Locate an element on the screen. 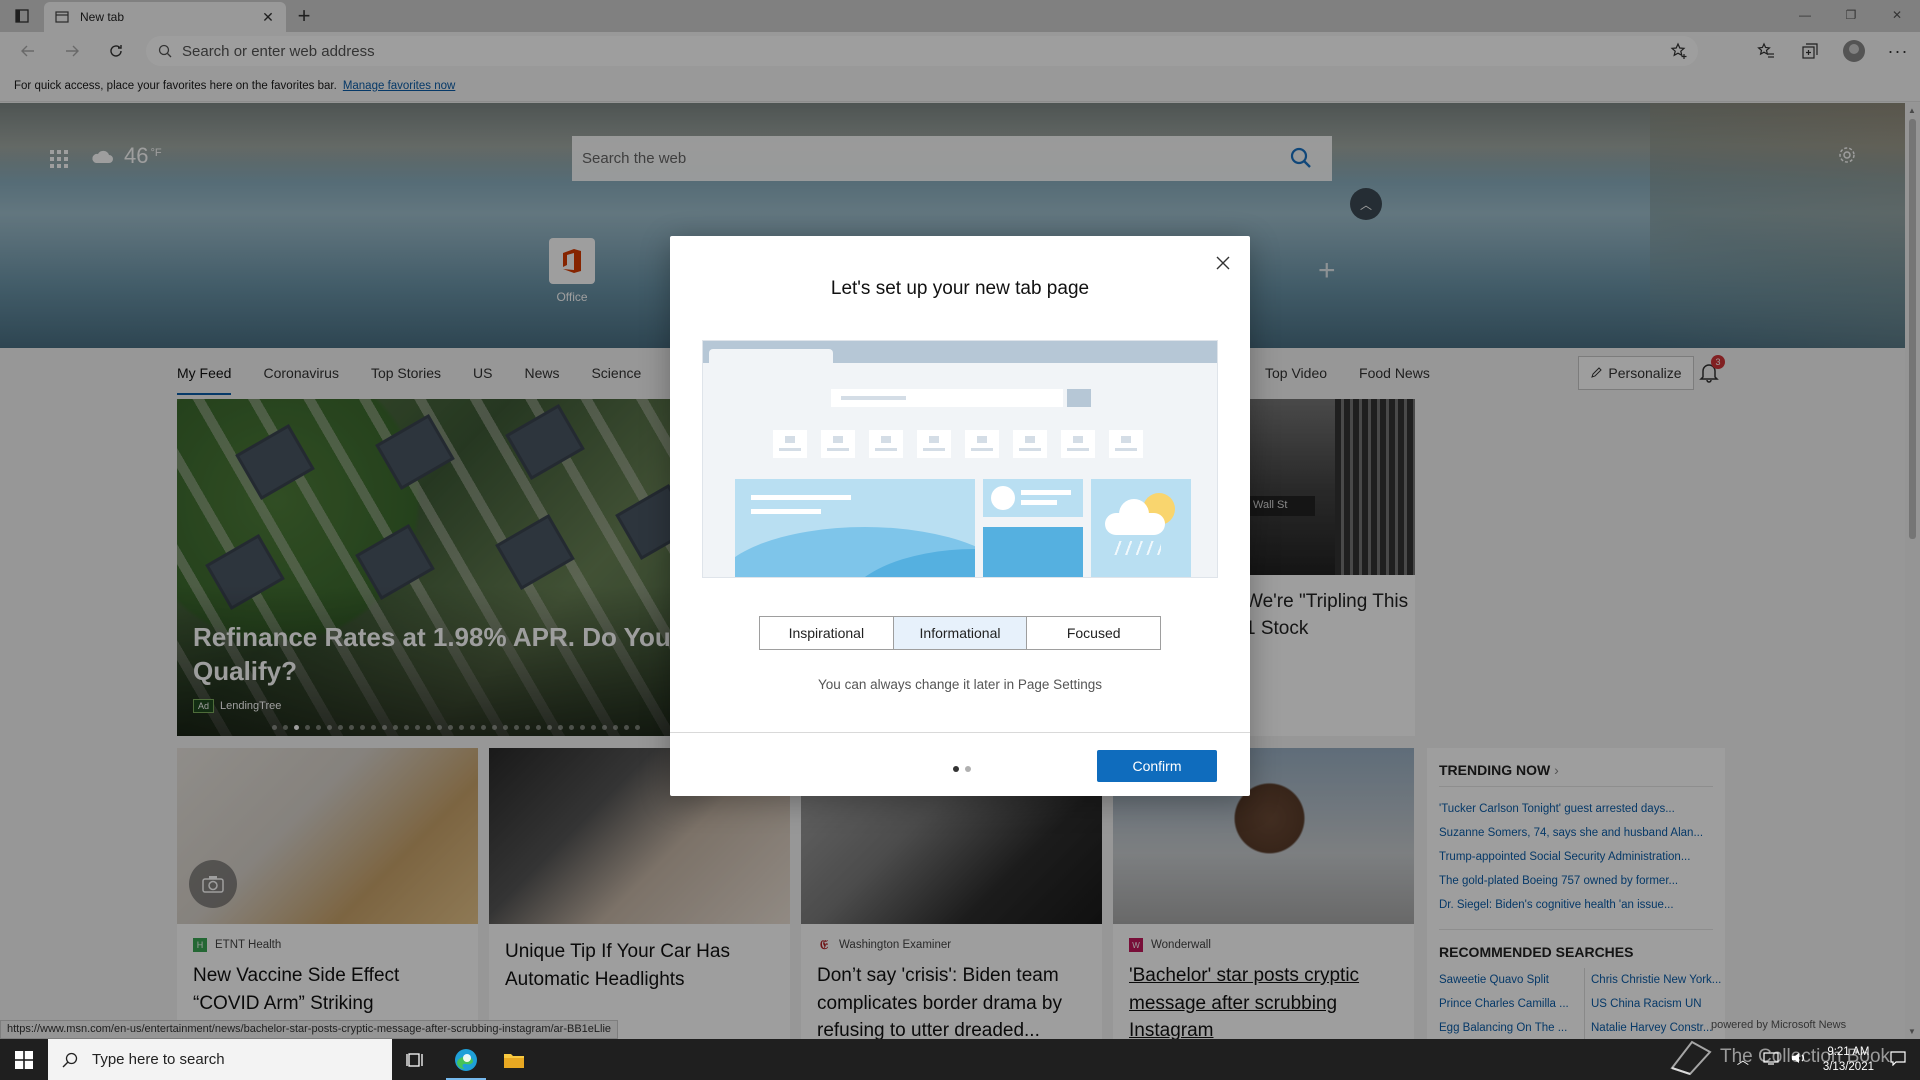 The height and width of the screenshot is (1080, 1920). option-informational: Informational is located at coordinates (960, 633).